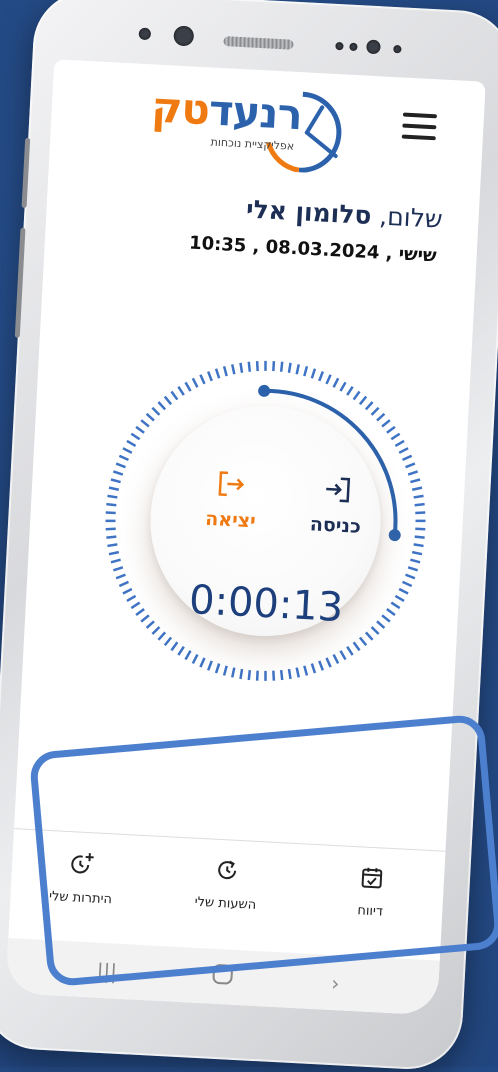  Describe the element at coordinates (308, 212) in the screenshot. I see `user-name: סלומון אלי` at that location.